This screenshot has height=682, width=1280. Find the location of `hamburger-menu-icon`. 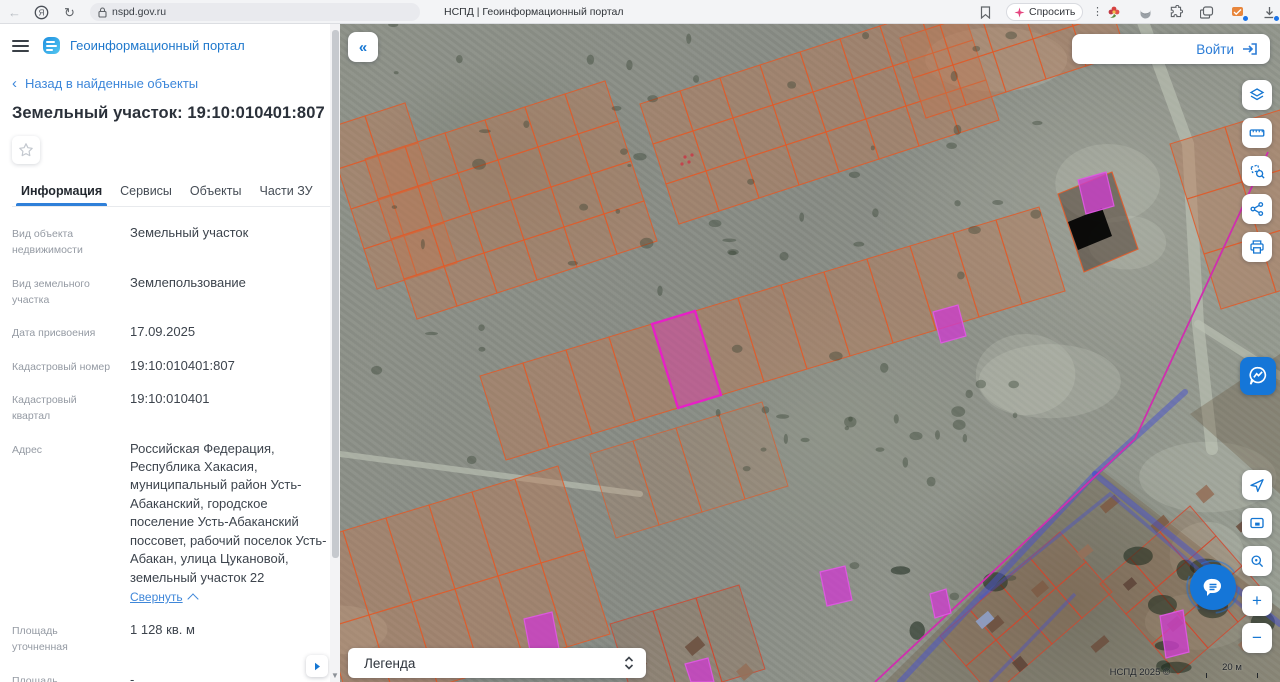

hamburger-menu-icon is located at coordinates (20, 45).